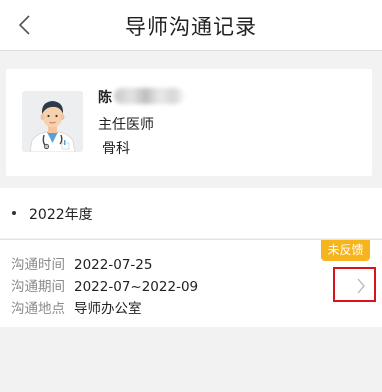  What do you see at coordinates (105, 98) in the screenshot?
I see `doctor-name: 陈` at bounding box center [105, 98].